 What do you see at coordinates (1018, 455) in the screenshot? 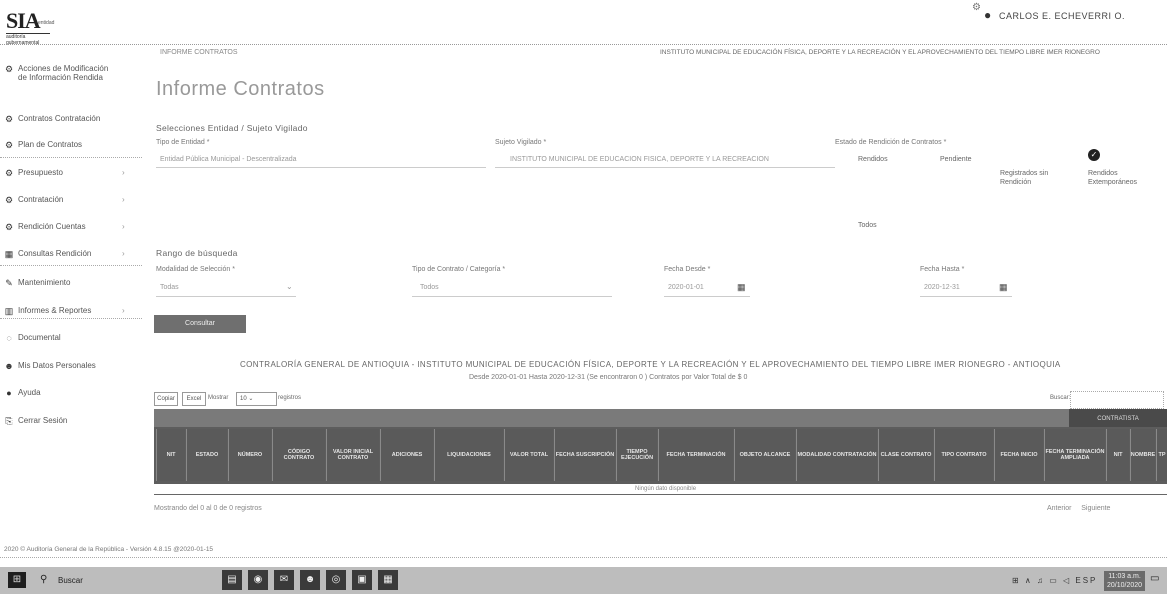
I see `column-header: FECHA INICIO` at bounding box center [1018, 455].